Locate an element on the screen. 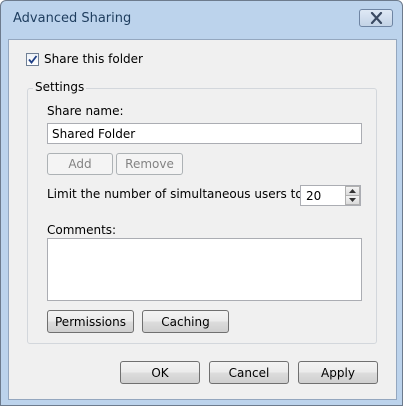 The height and width of the screenshot is (406, 403). cancel-button: Cancel is located at coordinates (249, 372).